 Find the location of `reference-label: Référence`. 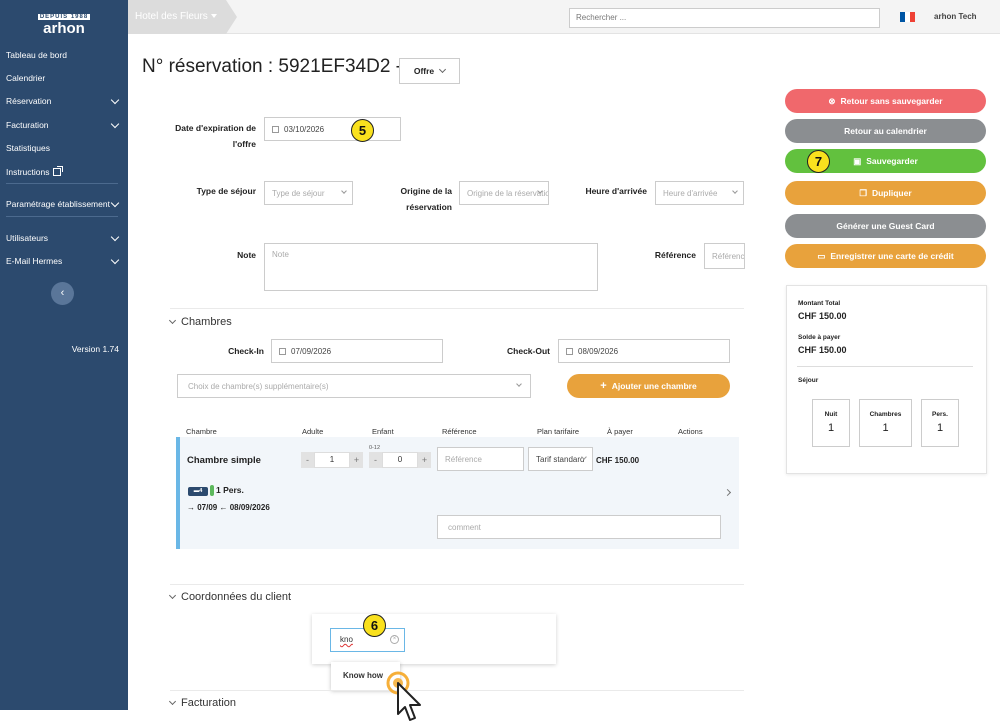

reference-label: Référence is located at coordinates (675, 255).